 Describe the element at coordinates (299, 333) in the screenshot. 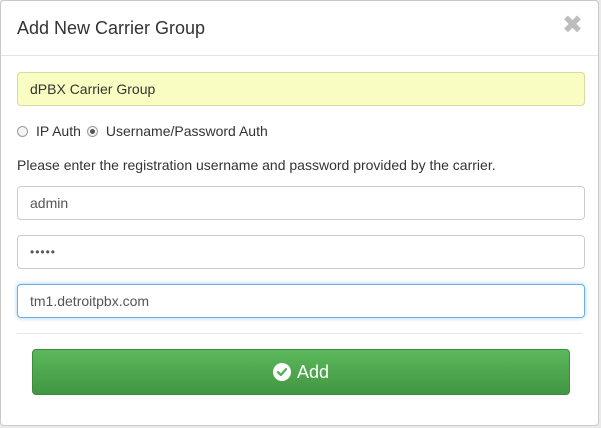

I see `footer-divider` at that location.